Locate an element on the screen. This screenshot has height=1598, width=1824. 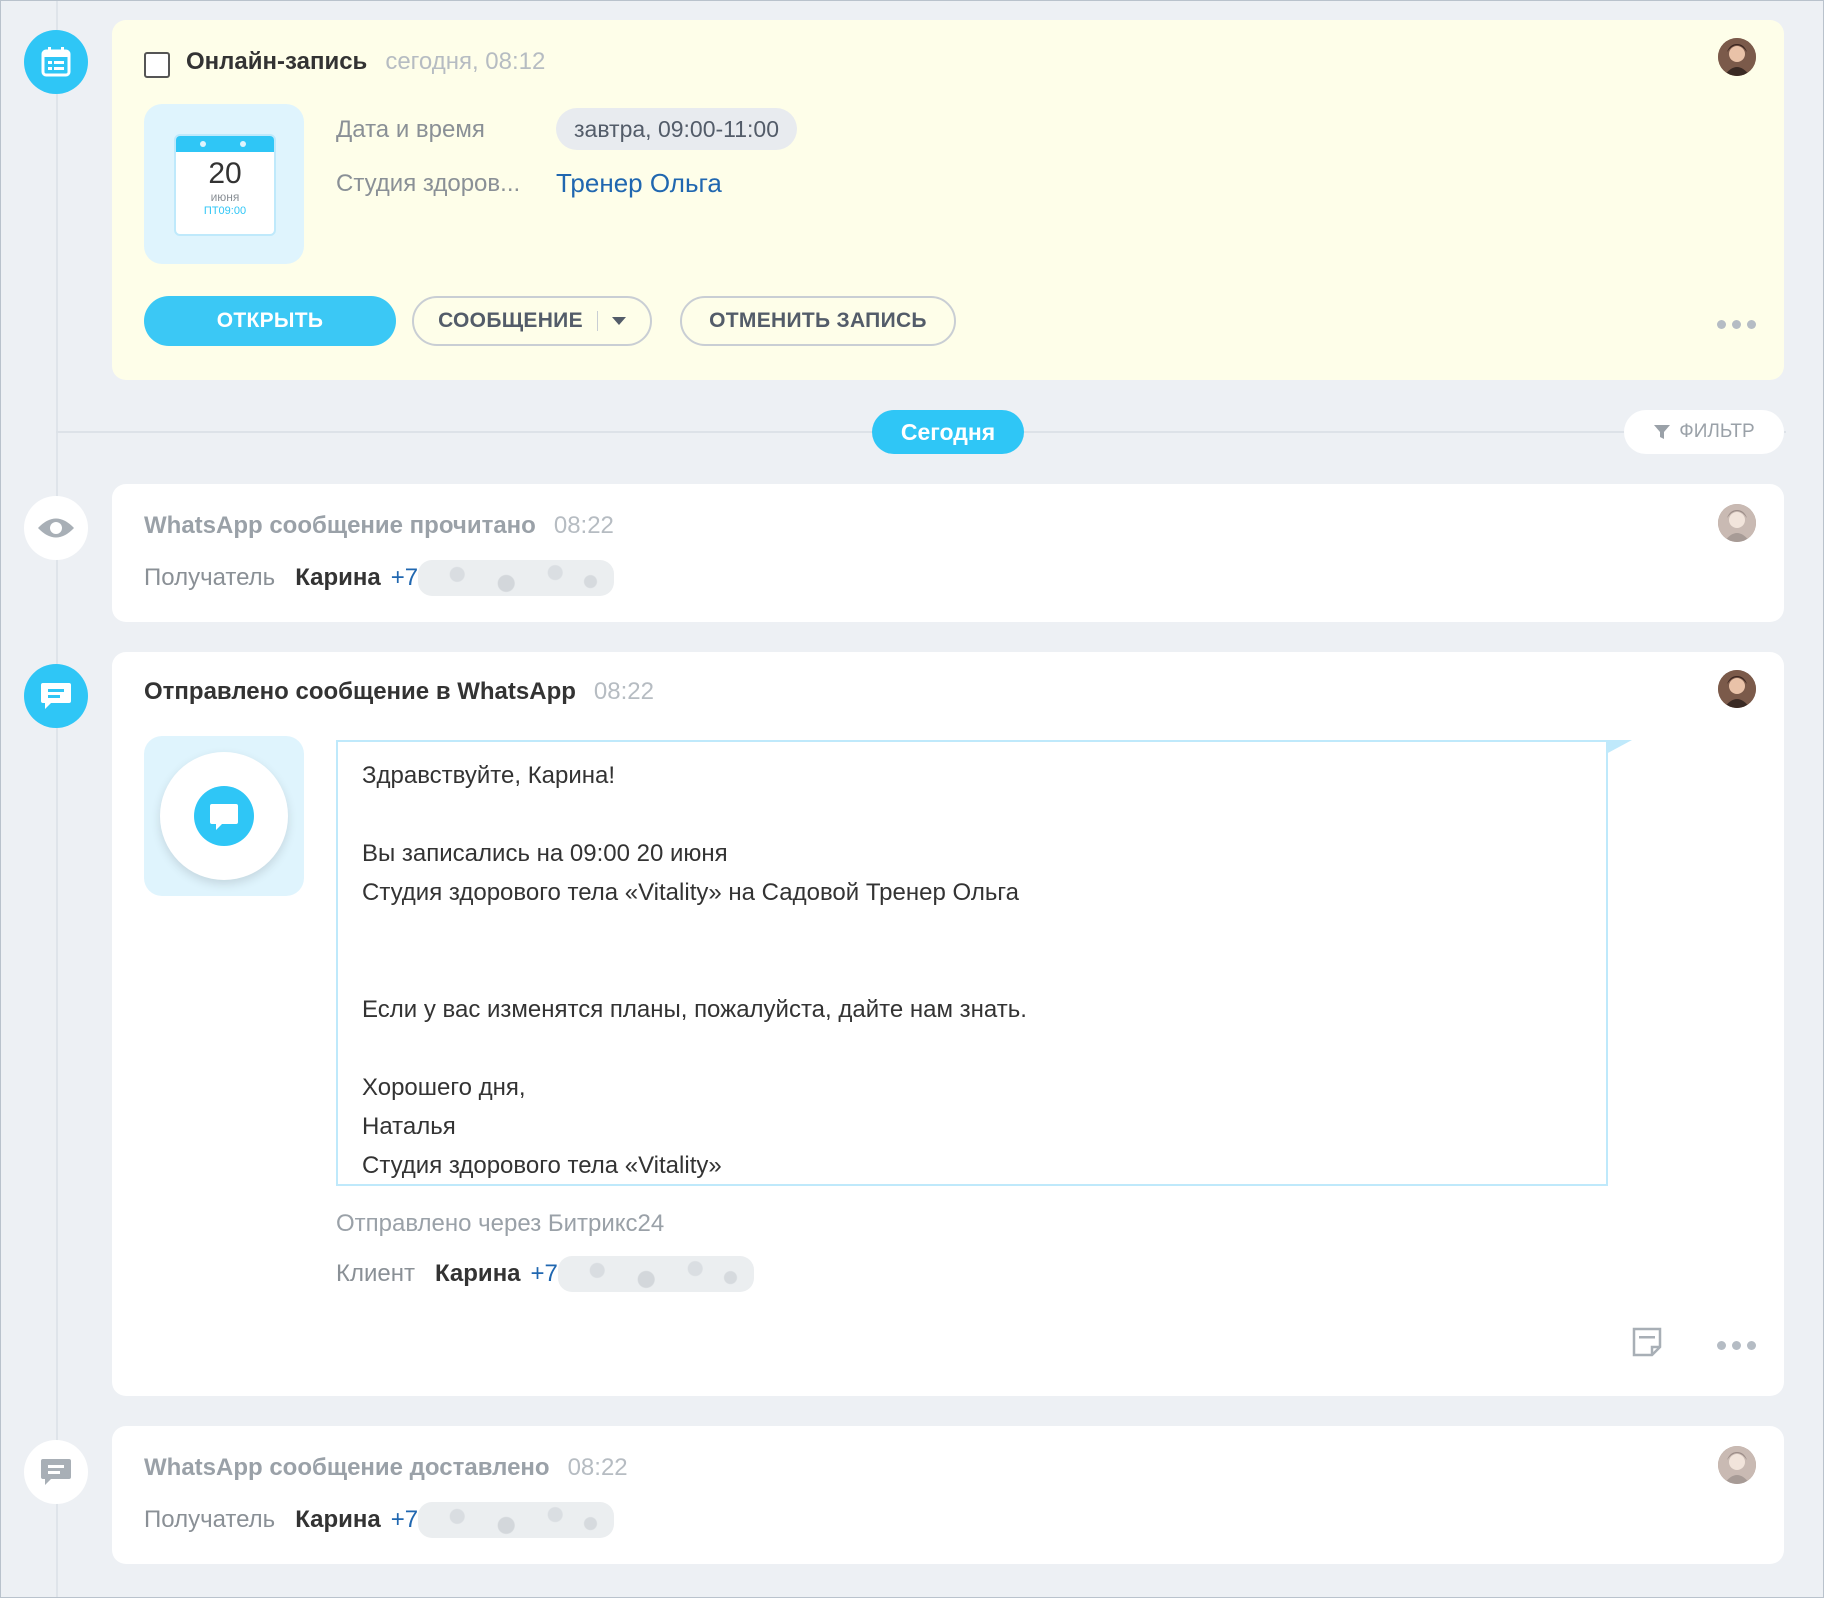
studio-trainer-link: Тренер Ольга is located at coordinates (639, 183).